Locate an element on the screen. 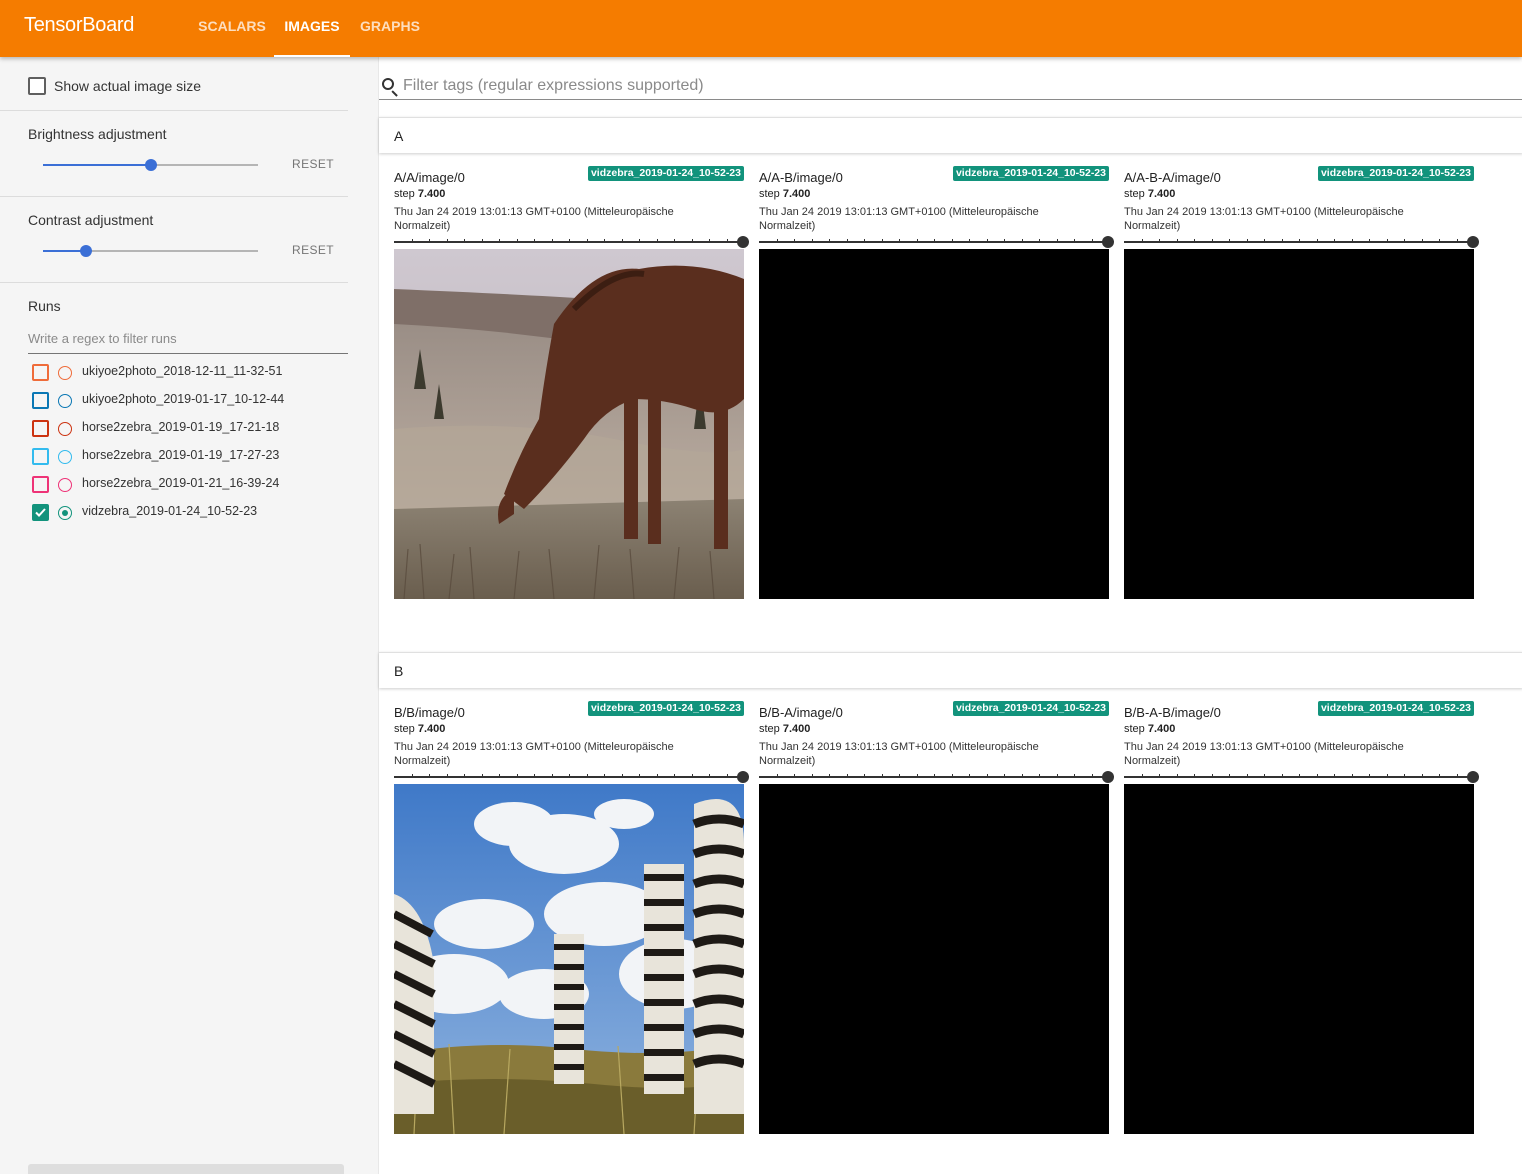  contrast-reset-button: RESET is located at coordinates (313, 250).